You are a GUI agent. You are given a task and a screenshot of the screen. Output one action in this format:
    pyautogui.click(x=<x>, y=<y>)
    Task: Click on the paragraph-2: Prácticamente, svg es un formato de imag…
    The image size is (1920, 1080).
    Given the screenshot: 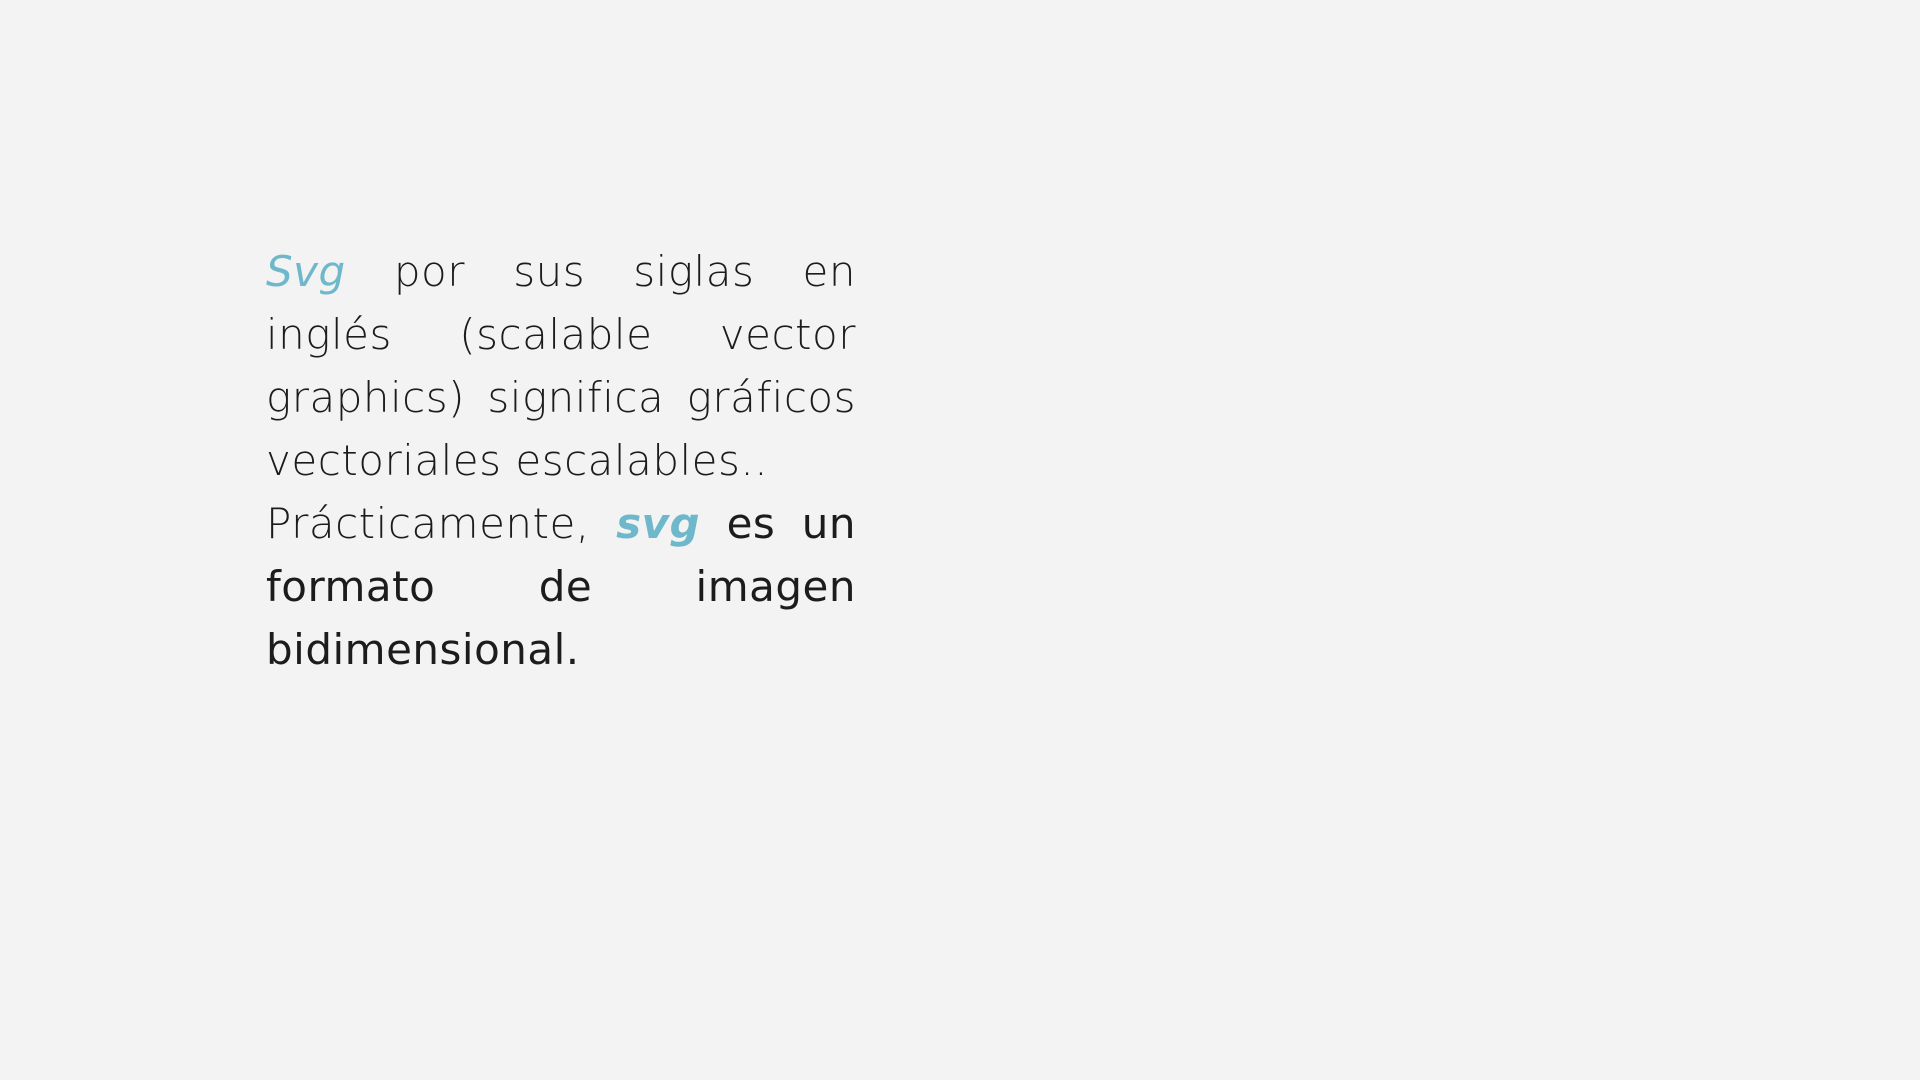 What is the action you would take?
    pyautogui.click(x=561, y=586)
    